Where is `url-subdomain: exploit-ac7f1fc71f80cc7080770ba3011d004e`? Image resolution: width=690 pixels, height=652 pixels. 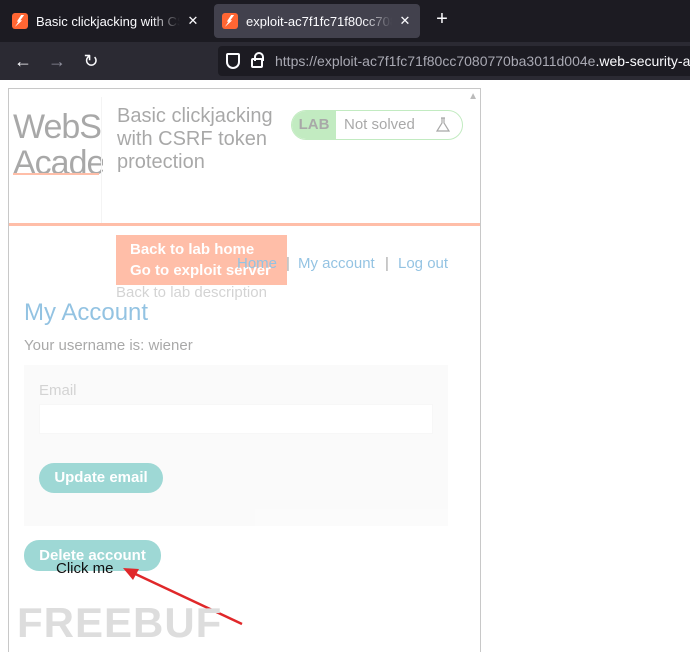 url-subdomain: exploit-ac7f1fc71f80cc7080770ba3011d004e is located at coordinates (456, 61).